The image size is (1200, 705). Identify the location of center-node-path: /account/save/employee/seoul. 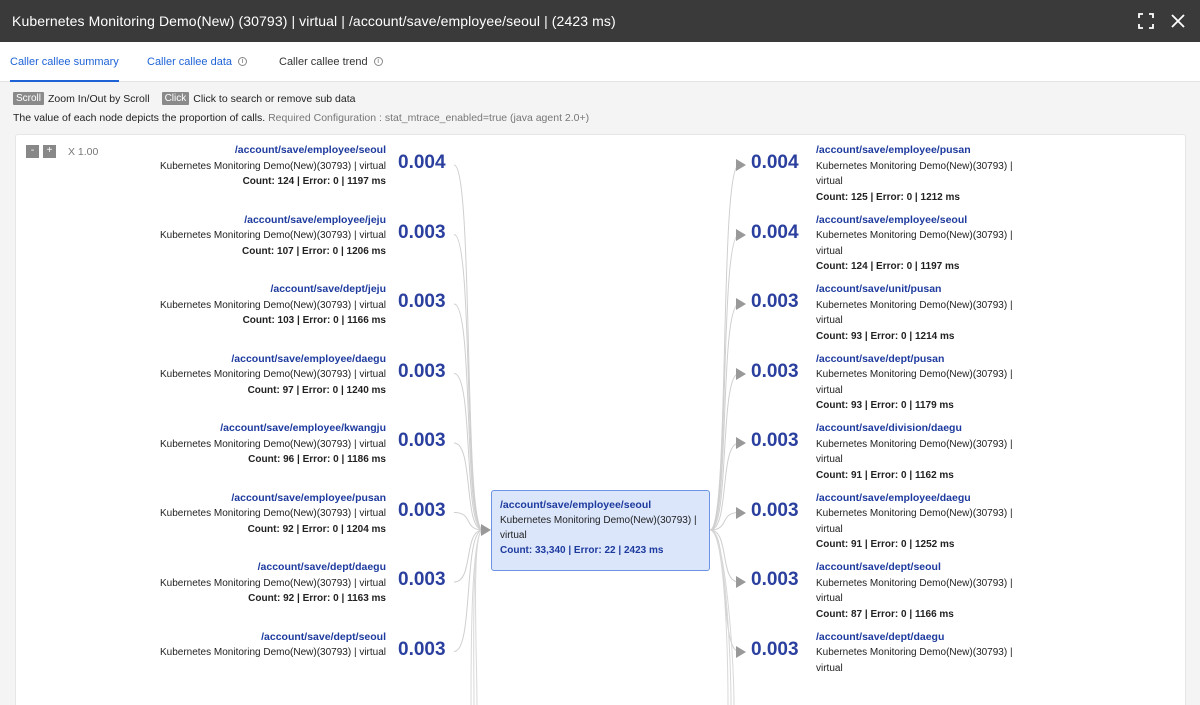
(576, 505).